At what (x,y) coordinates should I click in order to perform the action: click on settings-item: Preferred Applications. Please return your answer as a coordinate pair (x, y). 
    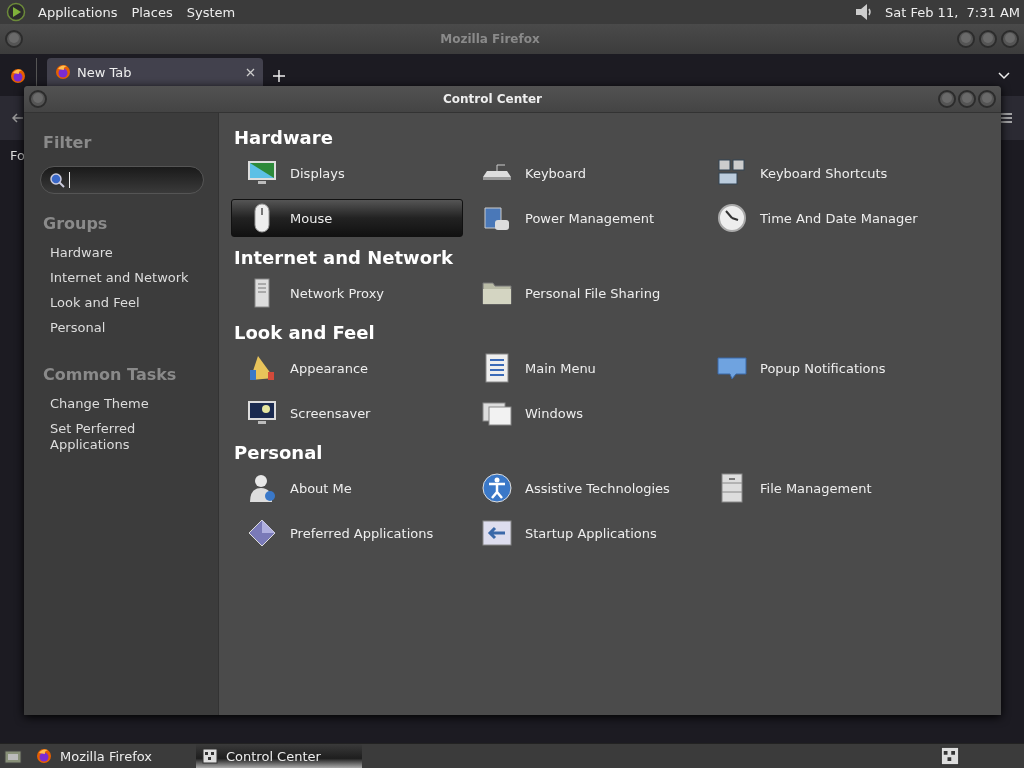
    Looking at the image, I should click on (347, 533).